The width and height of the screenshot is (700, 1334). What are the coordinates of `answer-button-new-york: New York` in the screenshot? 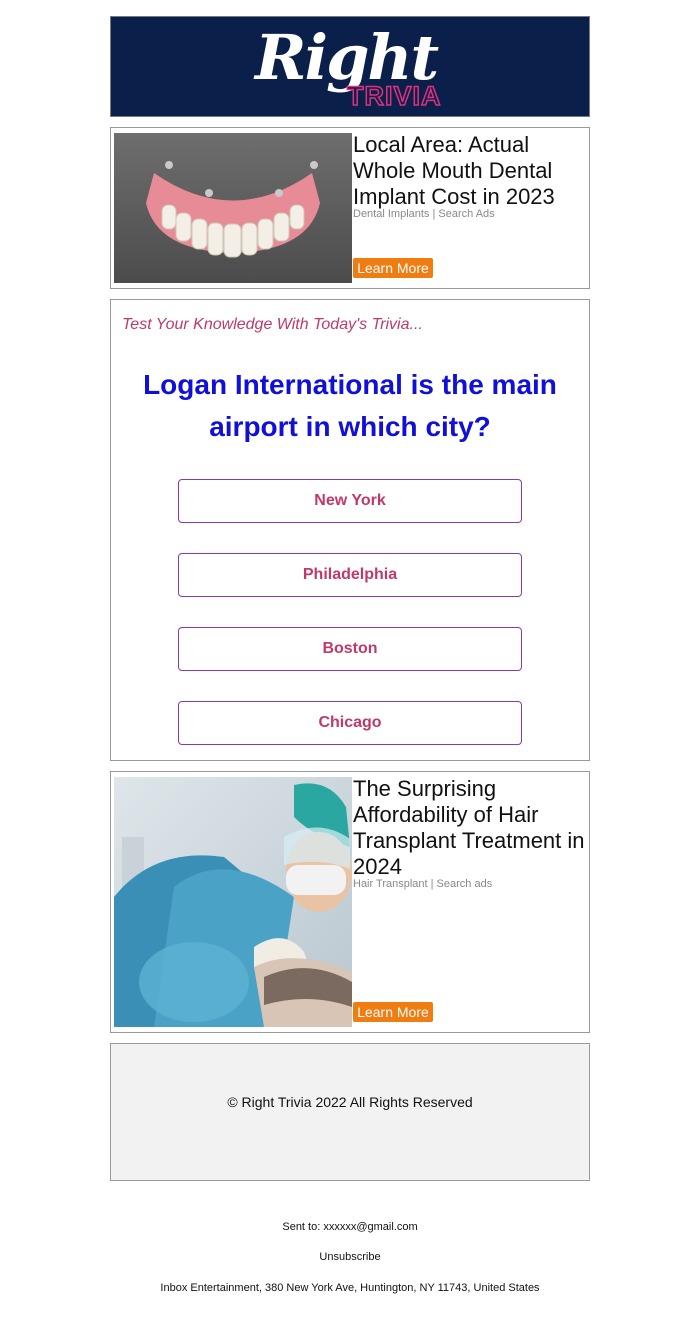 It's located at (350, 501).